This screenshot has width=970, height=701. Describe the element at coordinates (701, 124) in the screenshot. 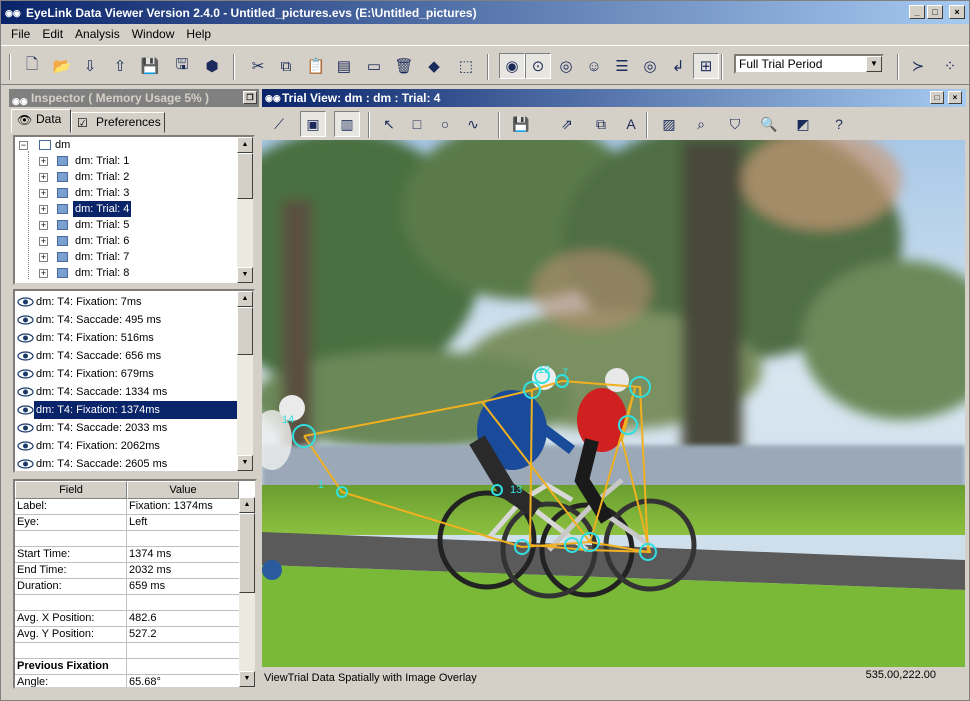

I see `zoom-region-button: ⌕` at that location.